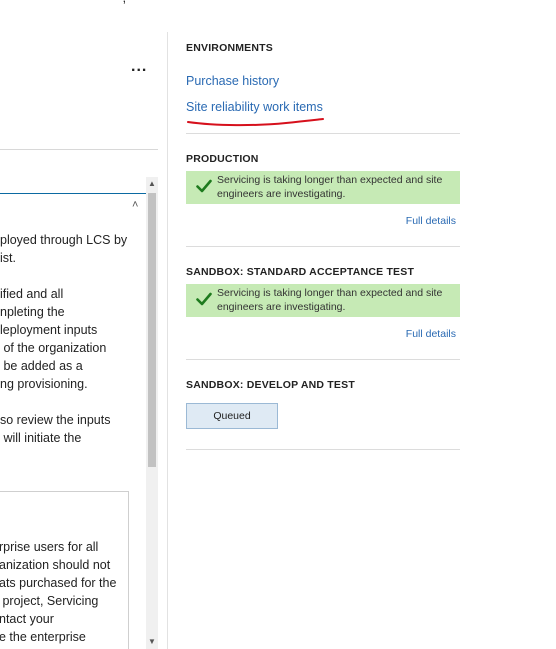  What do you see at coordinates (123, 2) in the screenshot?
I see `top-cut-text: ',` at bounding box center [123, 2].